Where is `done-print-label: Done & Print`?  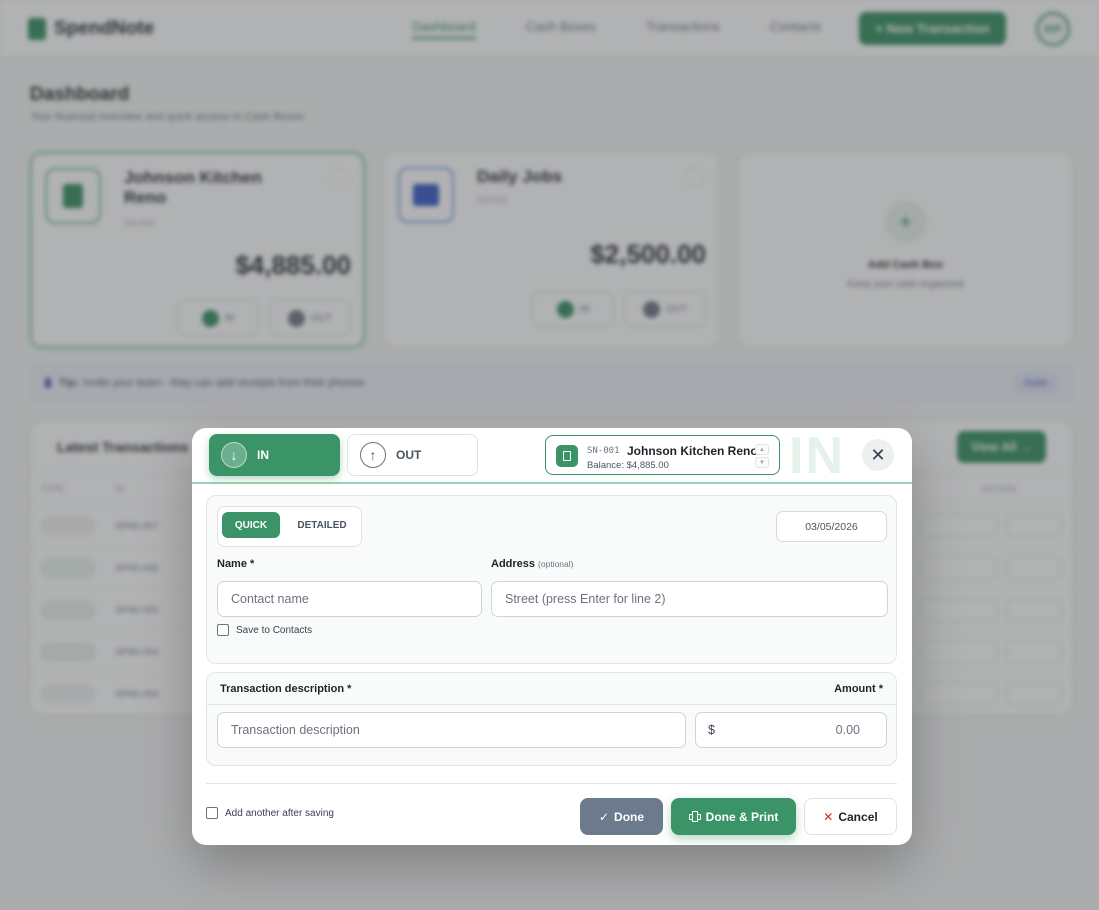 done-print-label: Done & Print is located at coordinates (742, 816).